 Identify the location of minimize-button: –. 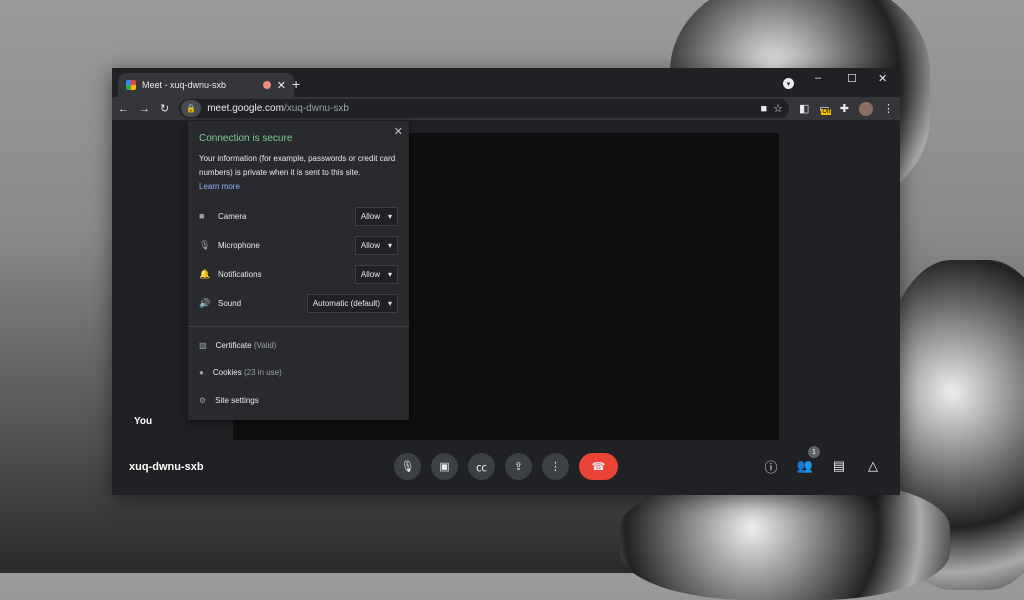
(818, 78).